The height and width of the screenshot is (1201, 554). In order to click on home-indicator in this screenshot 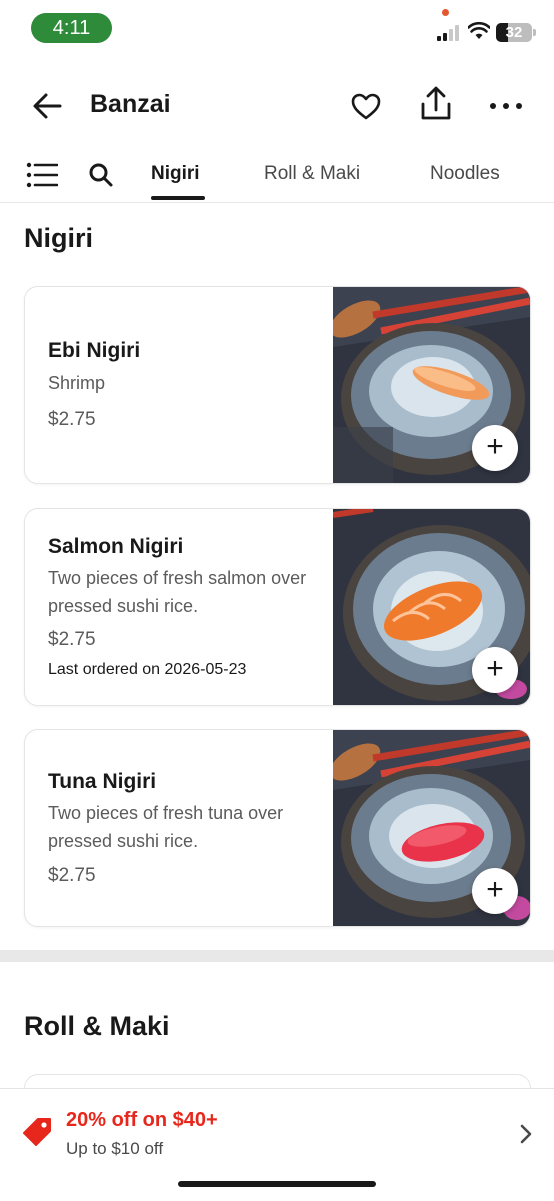, I will do `click(277, 1184)`.